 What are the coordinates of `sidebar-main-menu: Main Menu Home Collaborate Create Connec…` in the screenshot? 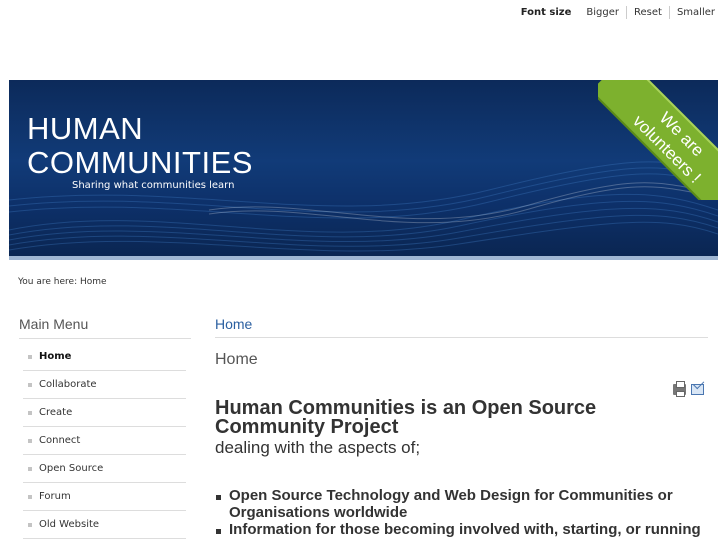 It's located at (105, 427).